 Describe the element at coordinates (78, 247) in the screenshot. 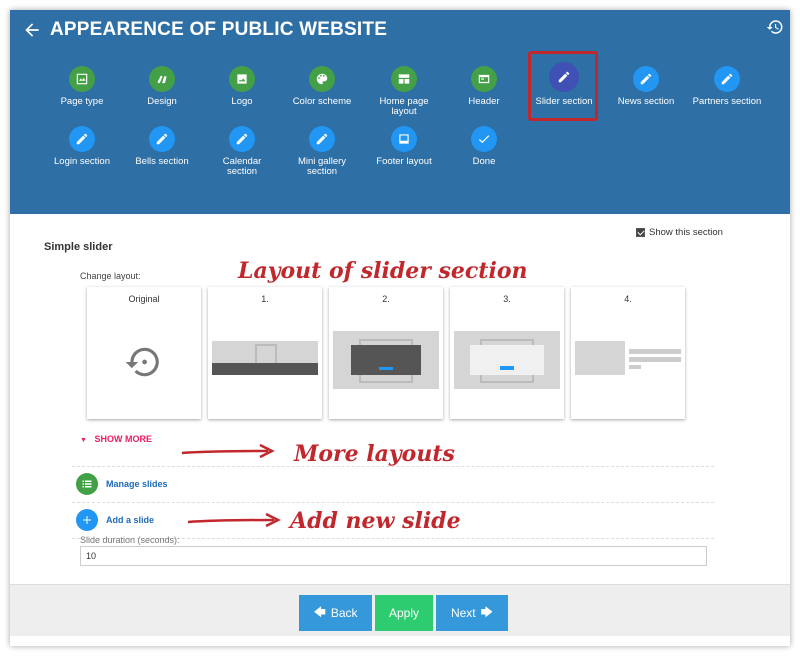

I see `section-title: Simple slider` at that location.